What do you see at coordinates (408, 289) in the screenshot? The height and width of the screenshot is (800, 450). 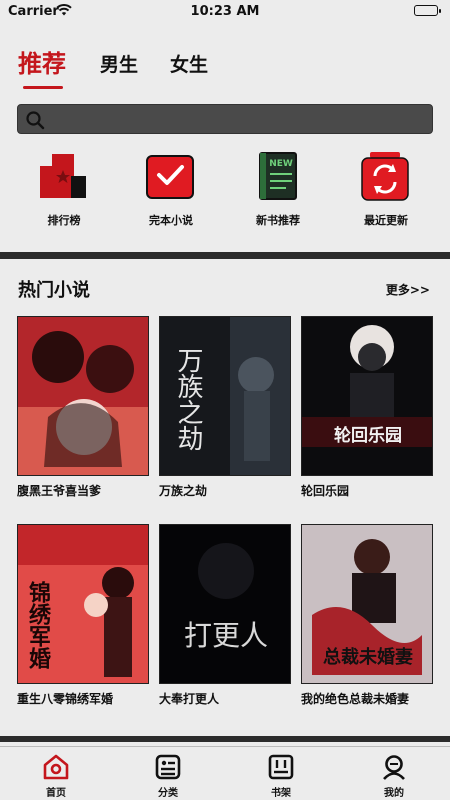 I see `more-link: 更多>>` at bounding box center [408, 289].